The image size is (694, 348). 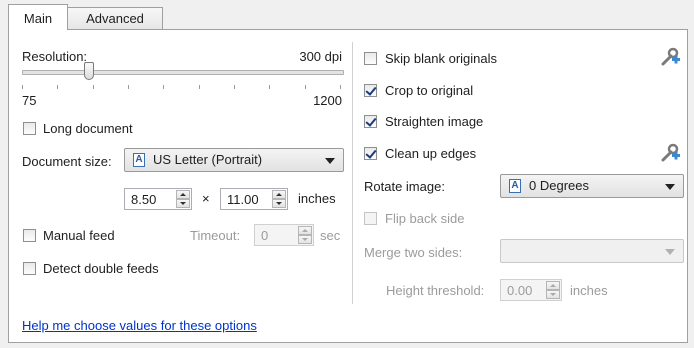 What do you see at coordinates (413, 252) in the screenshot?
I see `merge-label: Merge two sides:` at bounding box center [413, 252].